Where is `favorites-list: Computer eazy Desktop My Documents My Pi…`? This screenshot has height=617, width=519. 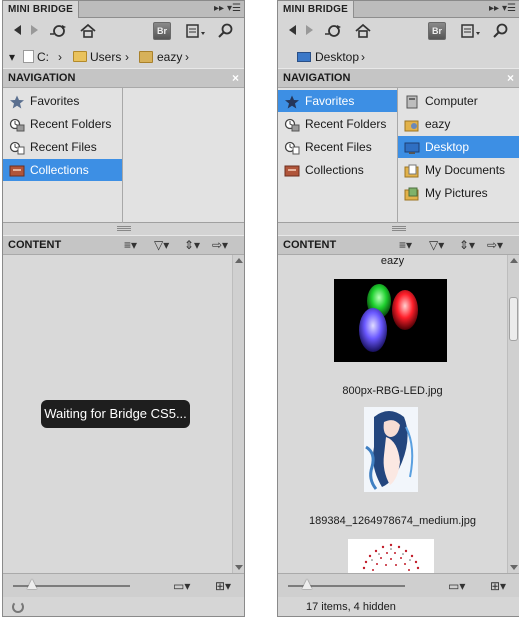
favorites-list: Computer eazy Desktop My Documents My Pi… is located at coordinates (458, 155).